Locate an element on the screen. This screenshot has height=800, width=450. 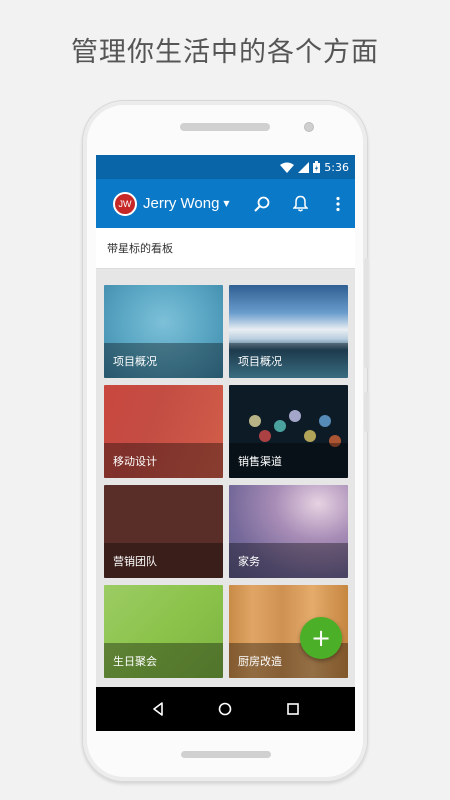
chevron-down-icon: ▼ is located at coordinates (226, 203).